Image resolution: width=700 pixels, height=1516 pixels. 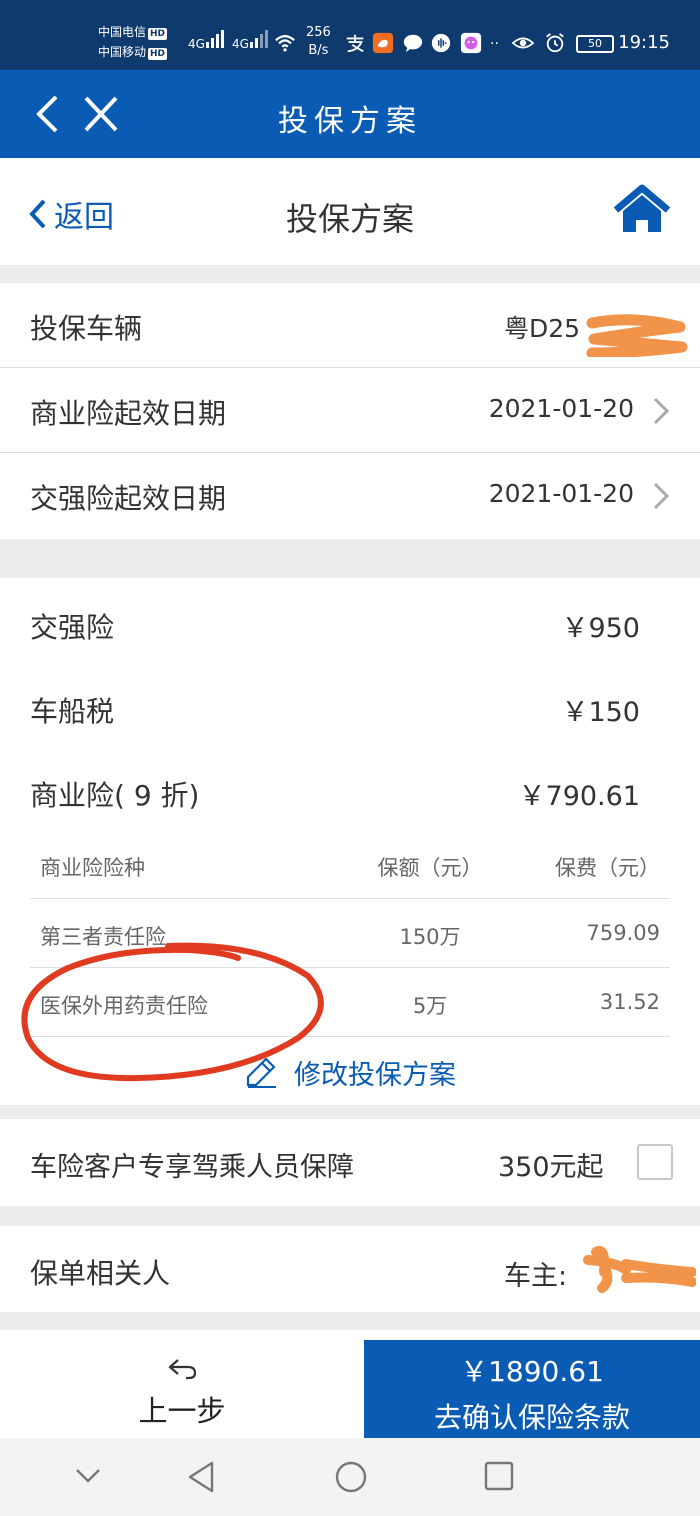 What do you see at coordinates (158, 34) in the screenshot?
I see `hd-badge: HD` at bounding box center [158, 34].